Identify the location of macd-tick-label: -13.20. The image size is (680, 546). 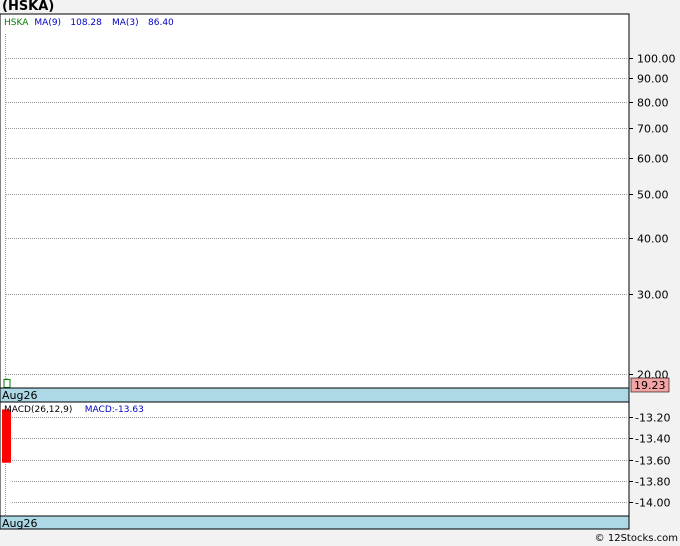
(652, 418).